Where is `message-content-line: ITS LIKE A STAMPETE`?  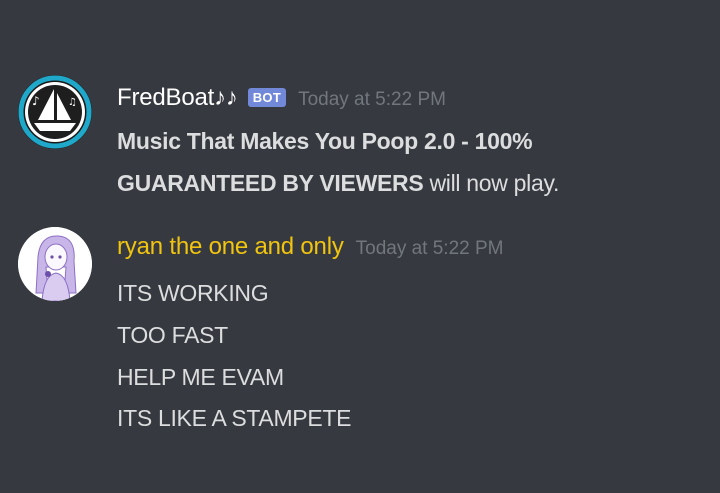 message-content-line: ITS LIKE A STAMPETE is located at coordinates (234, 418).